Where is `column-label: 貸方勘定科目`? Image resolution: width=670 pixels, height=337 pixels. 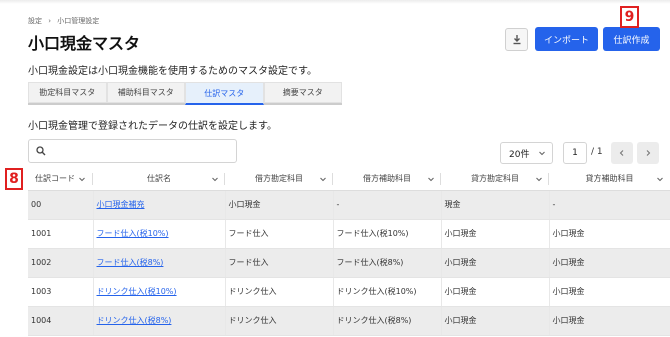
column-label: 貸方勘定科目 is located at coordinates (495, 179).